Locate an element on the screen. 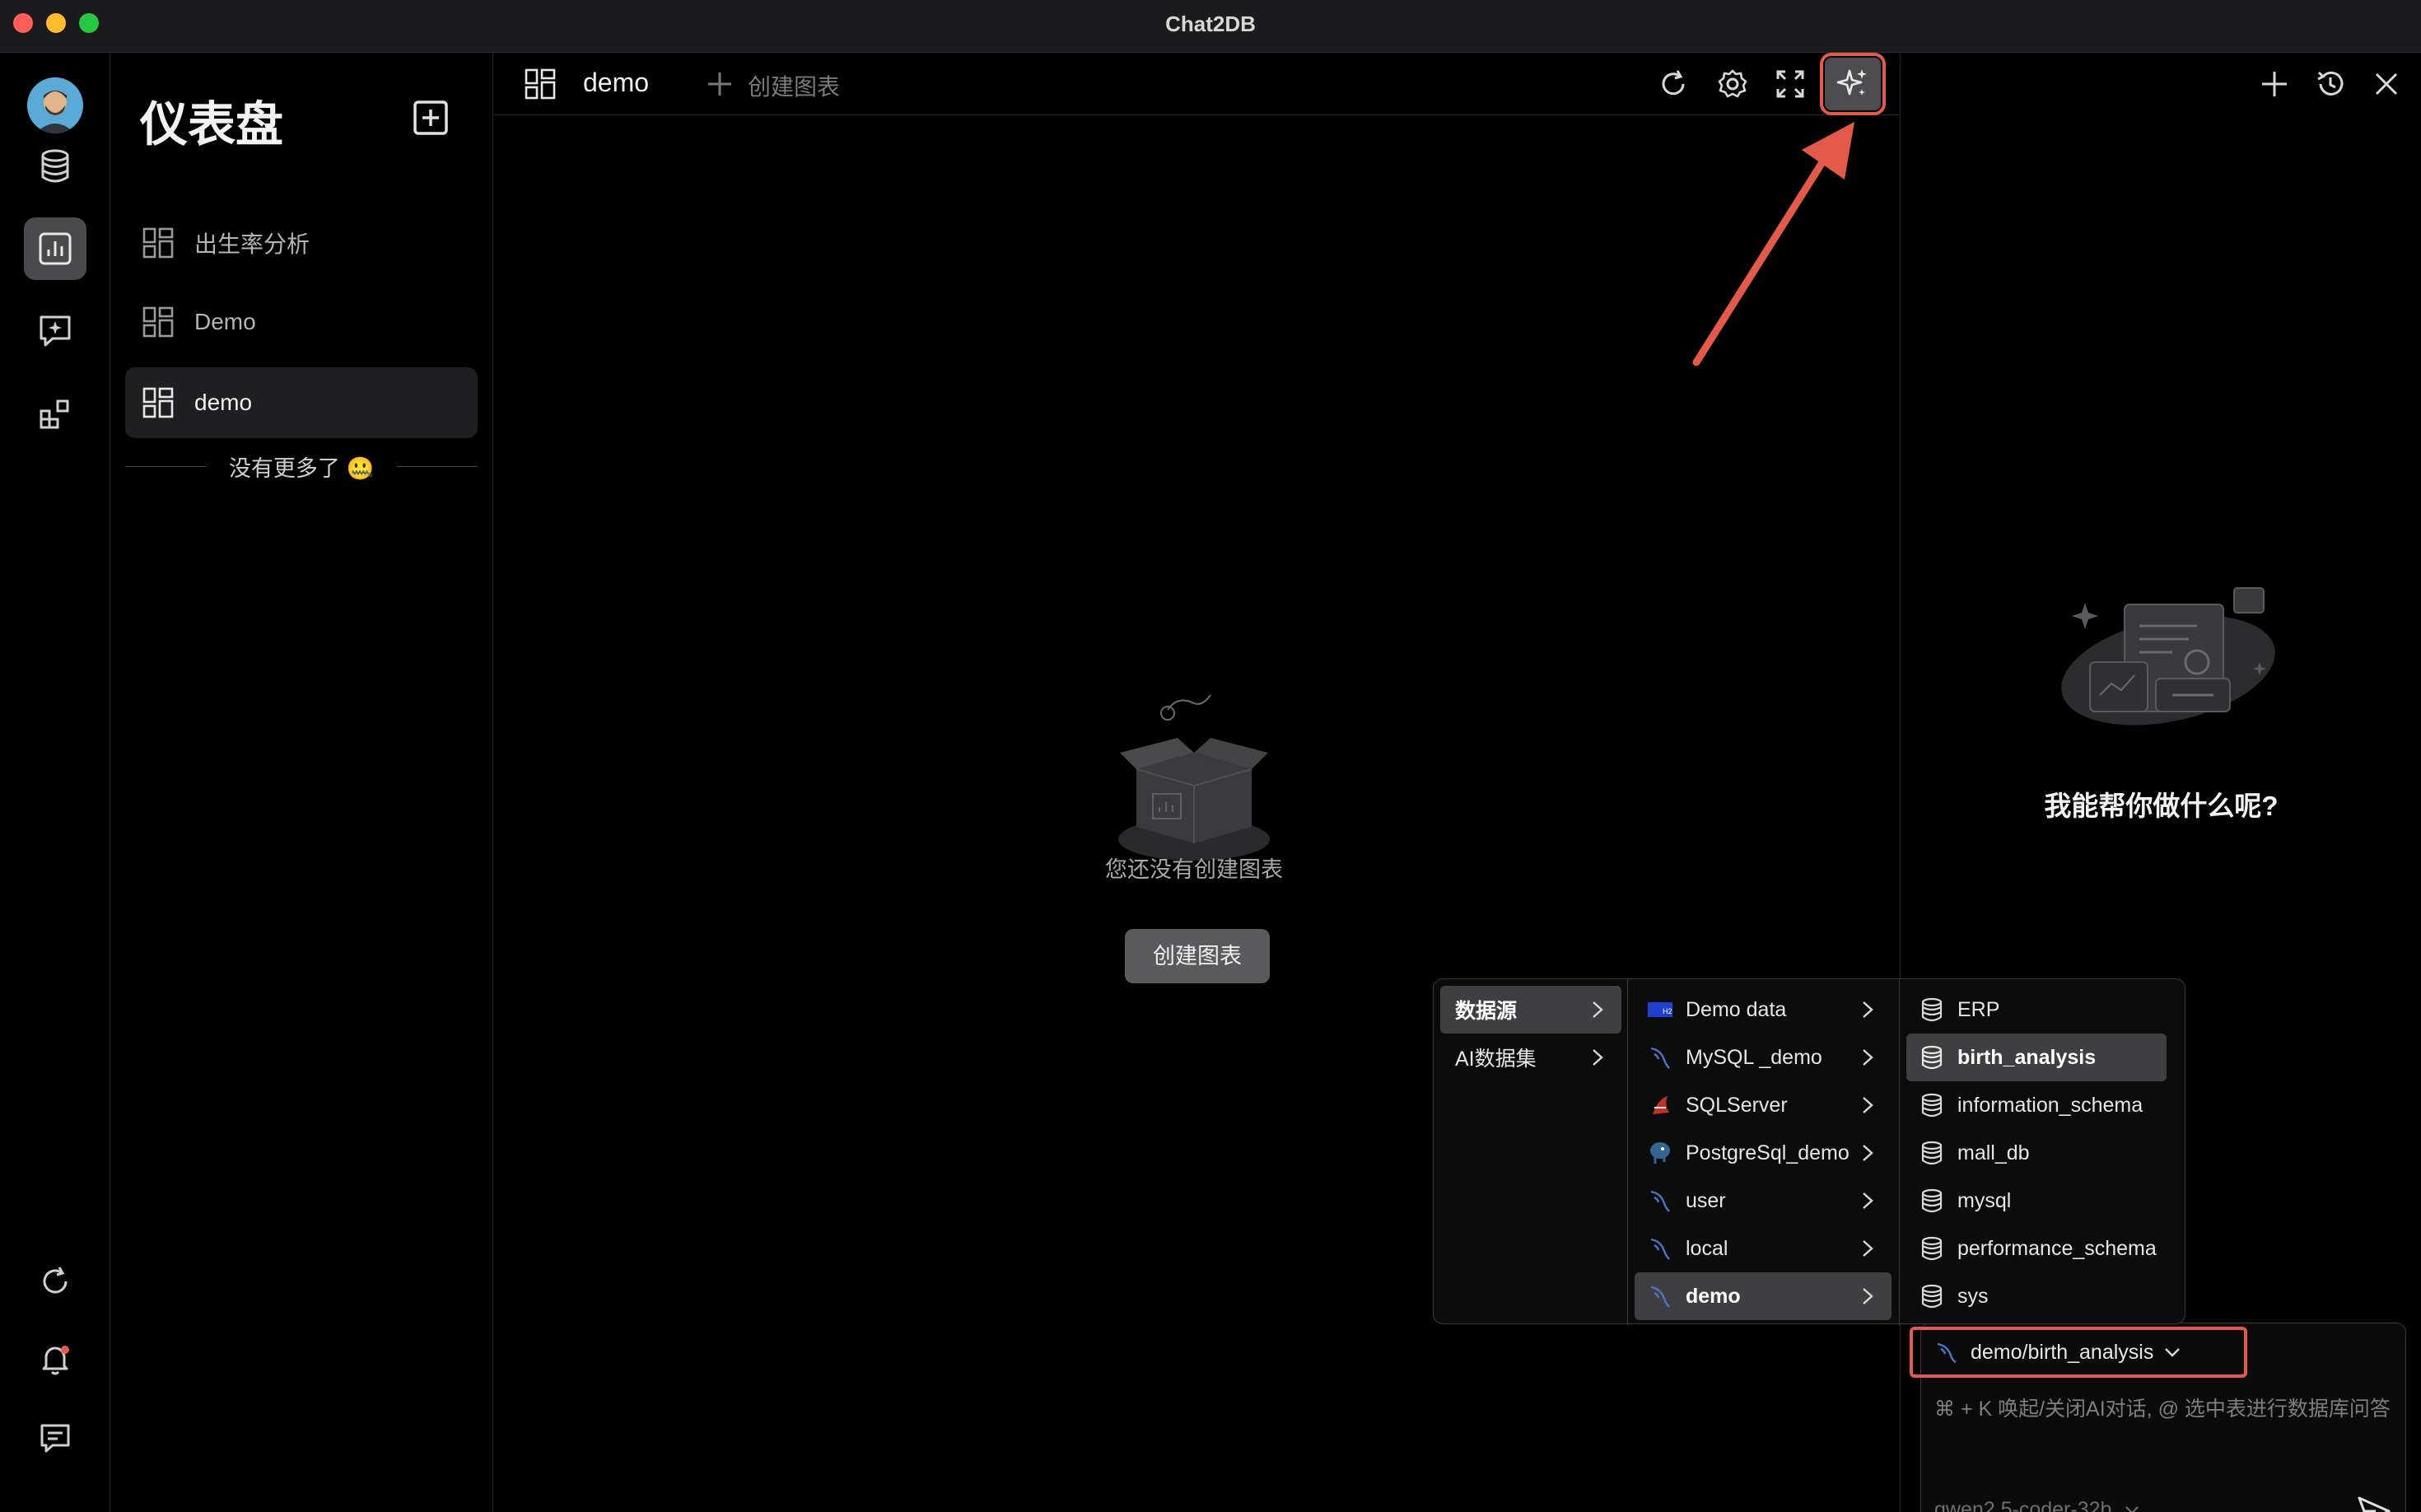  fullscreen-icon is located at coordinates (1790, 84).